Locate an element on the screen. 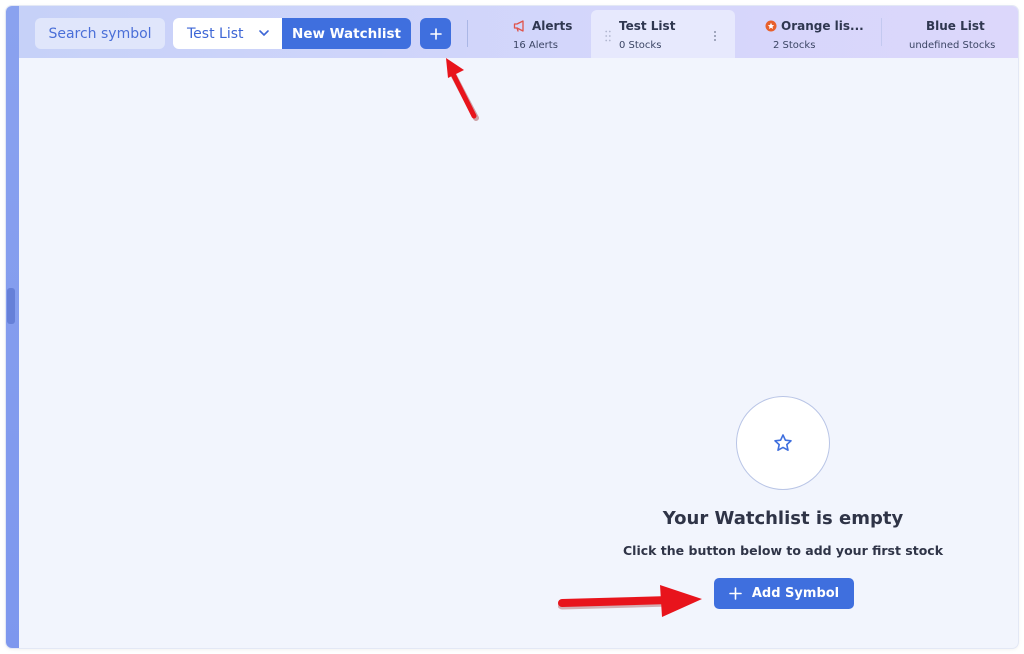 The height and width of the screenshot is (654, 1024). drag-handle-icon is located at coordinates (608, 36).